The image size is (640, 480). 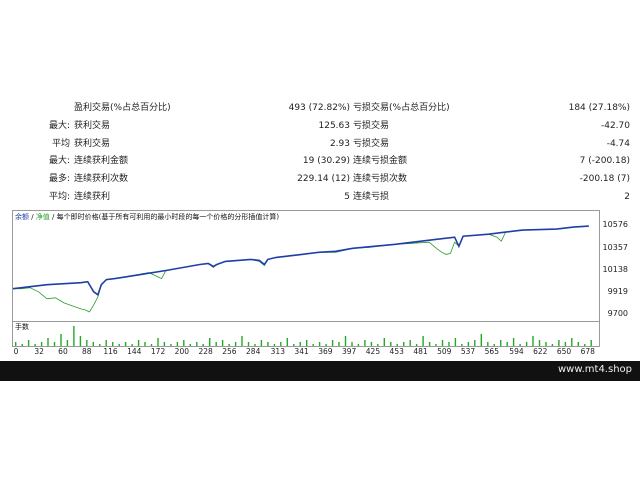 I want to click on stat-name-left: 连续获利金额, so click(x=101, y=161).